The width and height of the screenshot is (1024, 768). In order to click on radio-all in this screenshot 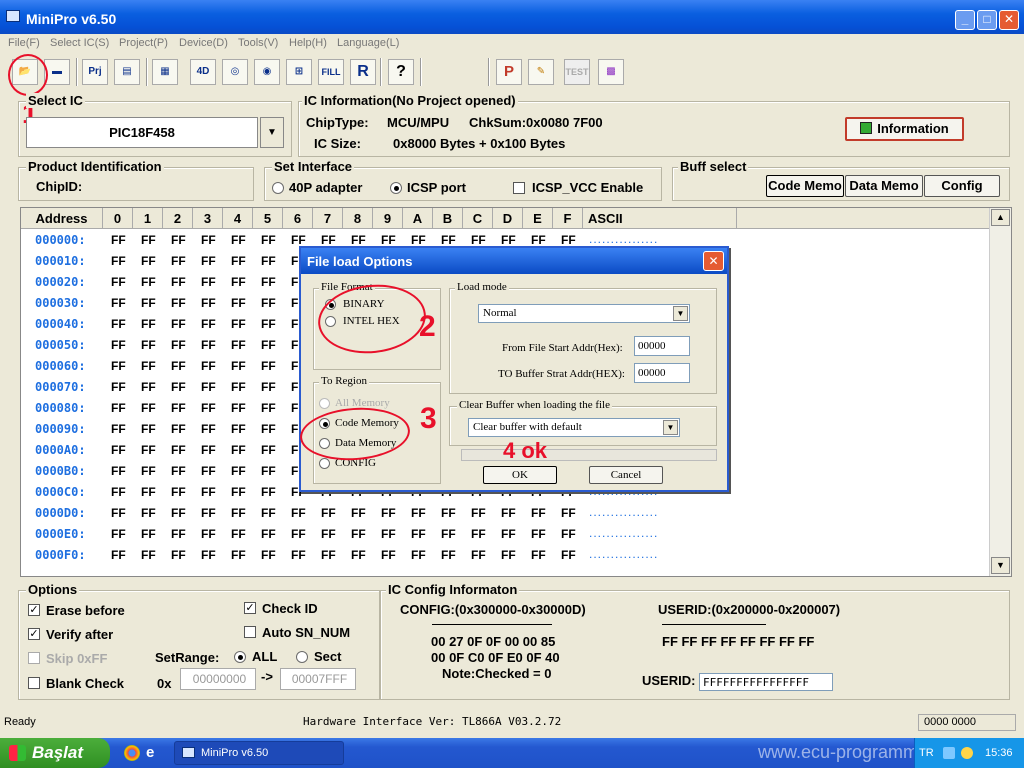, I will do `click(240, 657)`.